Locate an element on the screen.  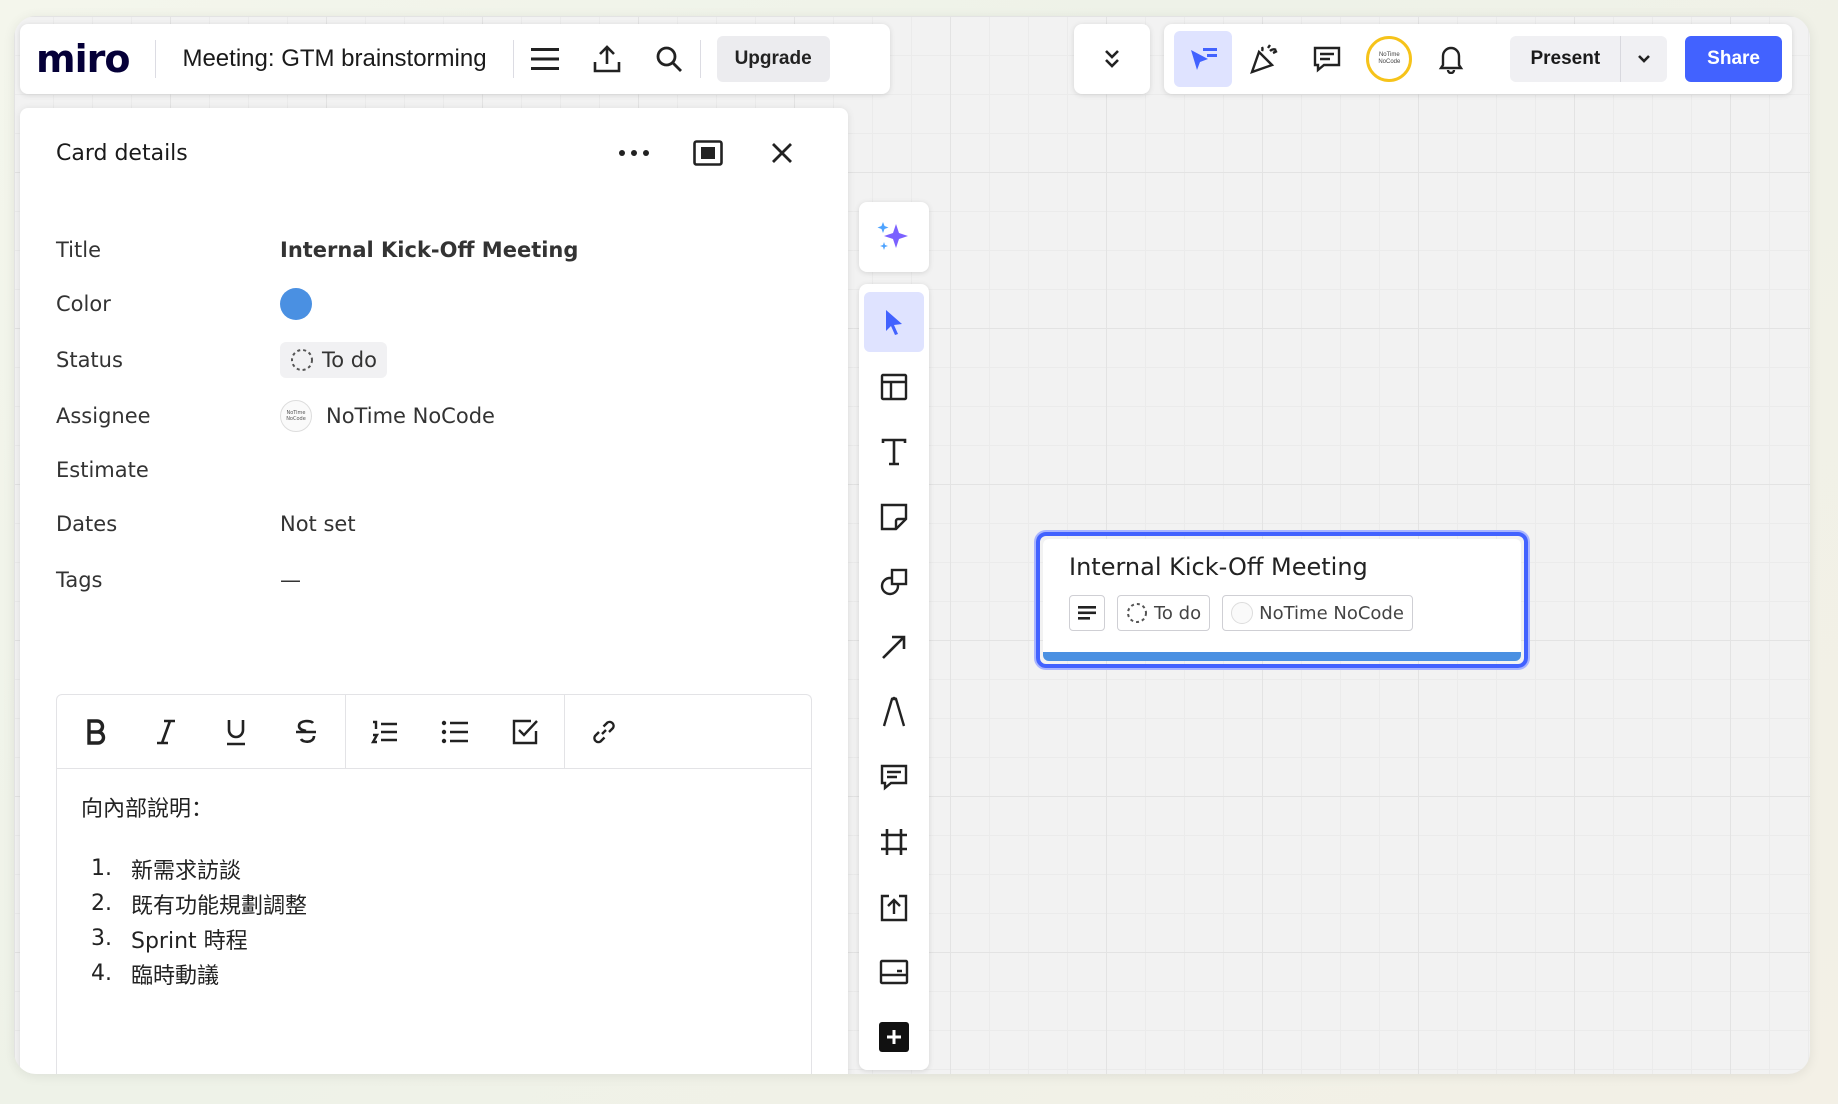
present-control: Present is located at coordinates (1589, 59).